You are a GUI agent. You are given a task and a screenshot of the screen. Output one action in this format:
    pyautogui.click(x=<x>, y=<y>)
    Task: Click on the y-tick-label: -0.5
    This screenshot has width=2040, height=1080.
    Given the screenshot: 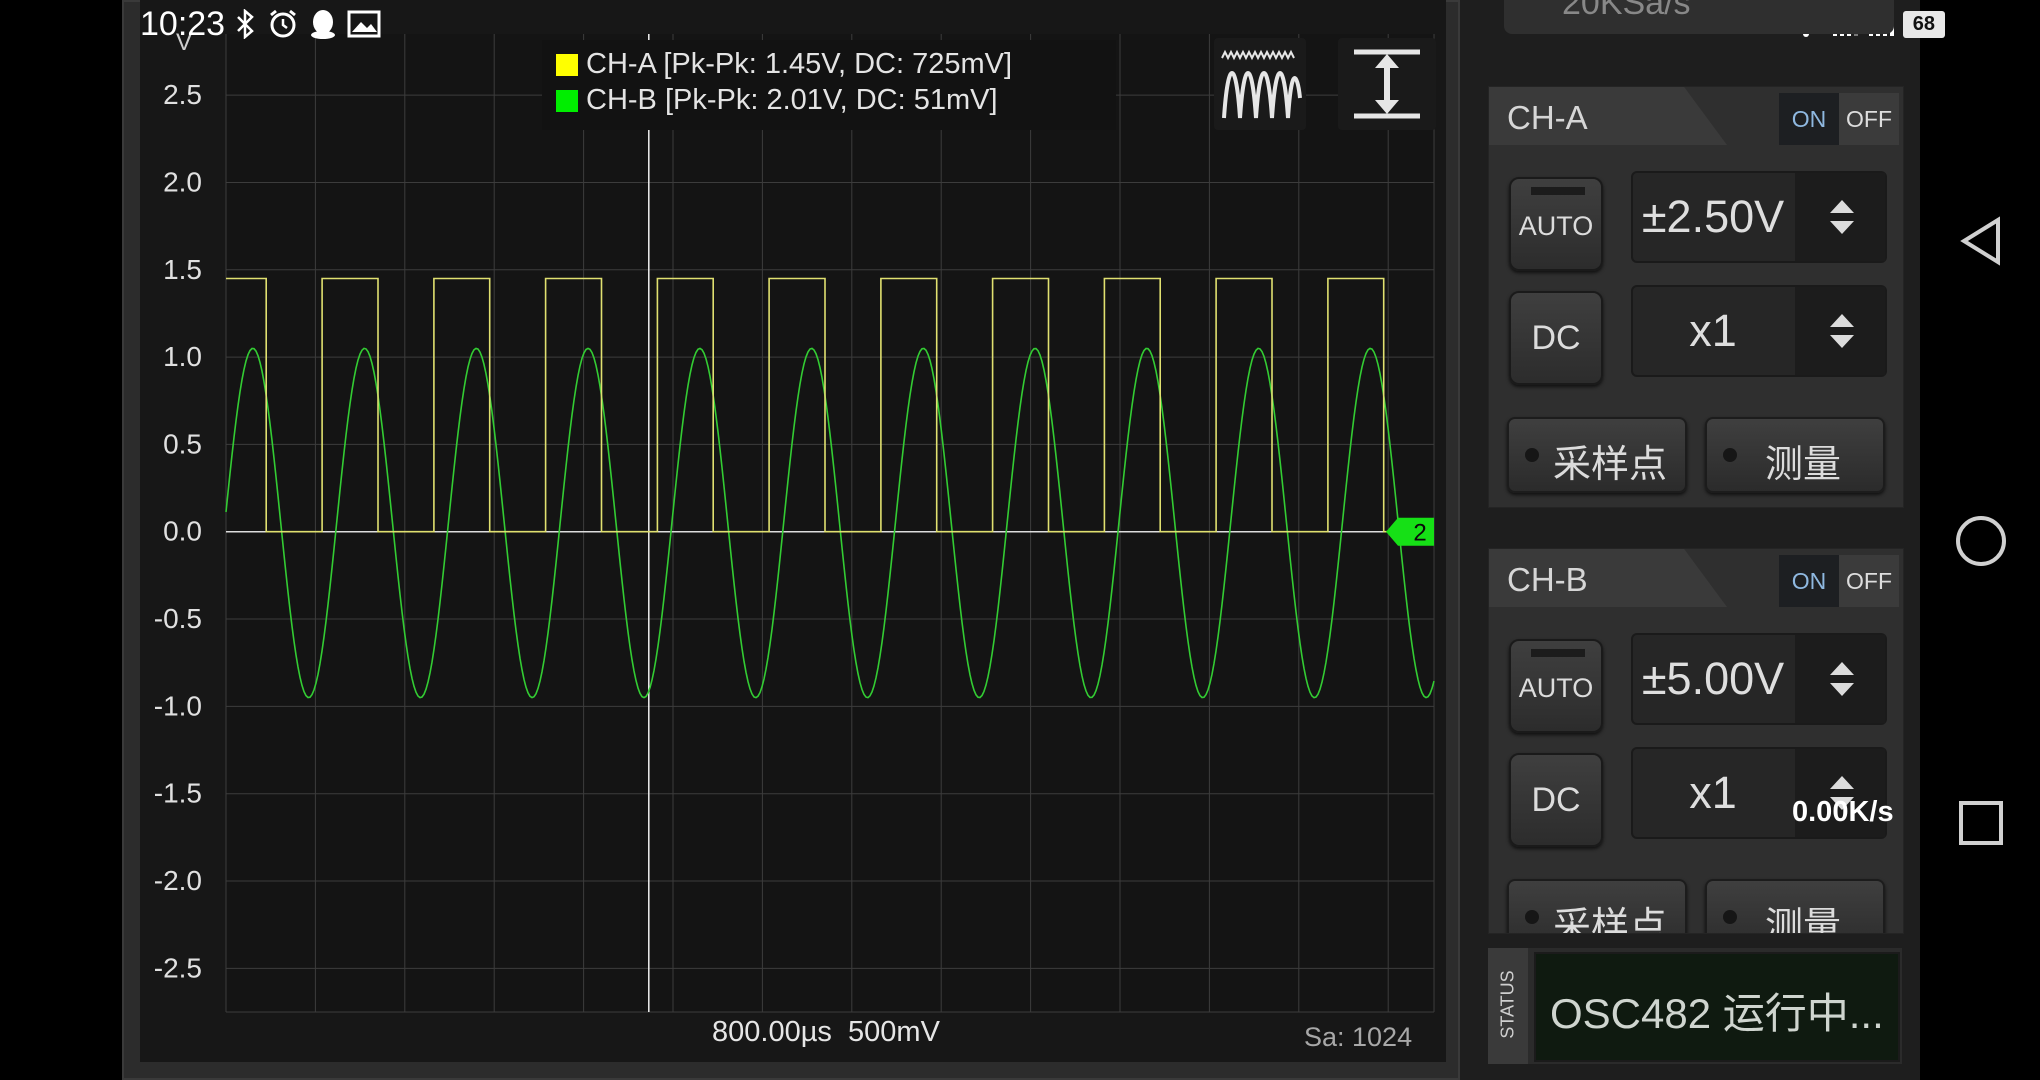 What is the action you would take?
    pyautogui.click(x=178, y=618)
    